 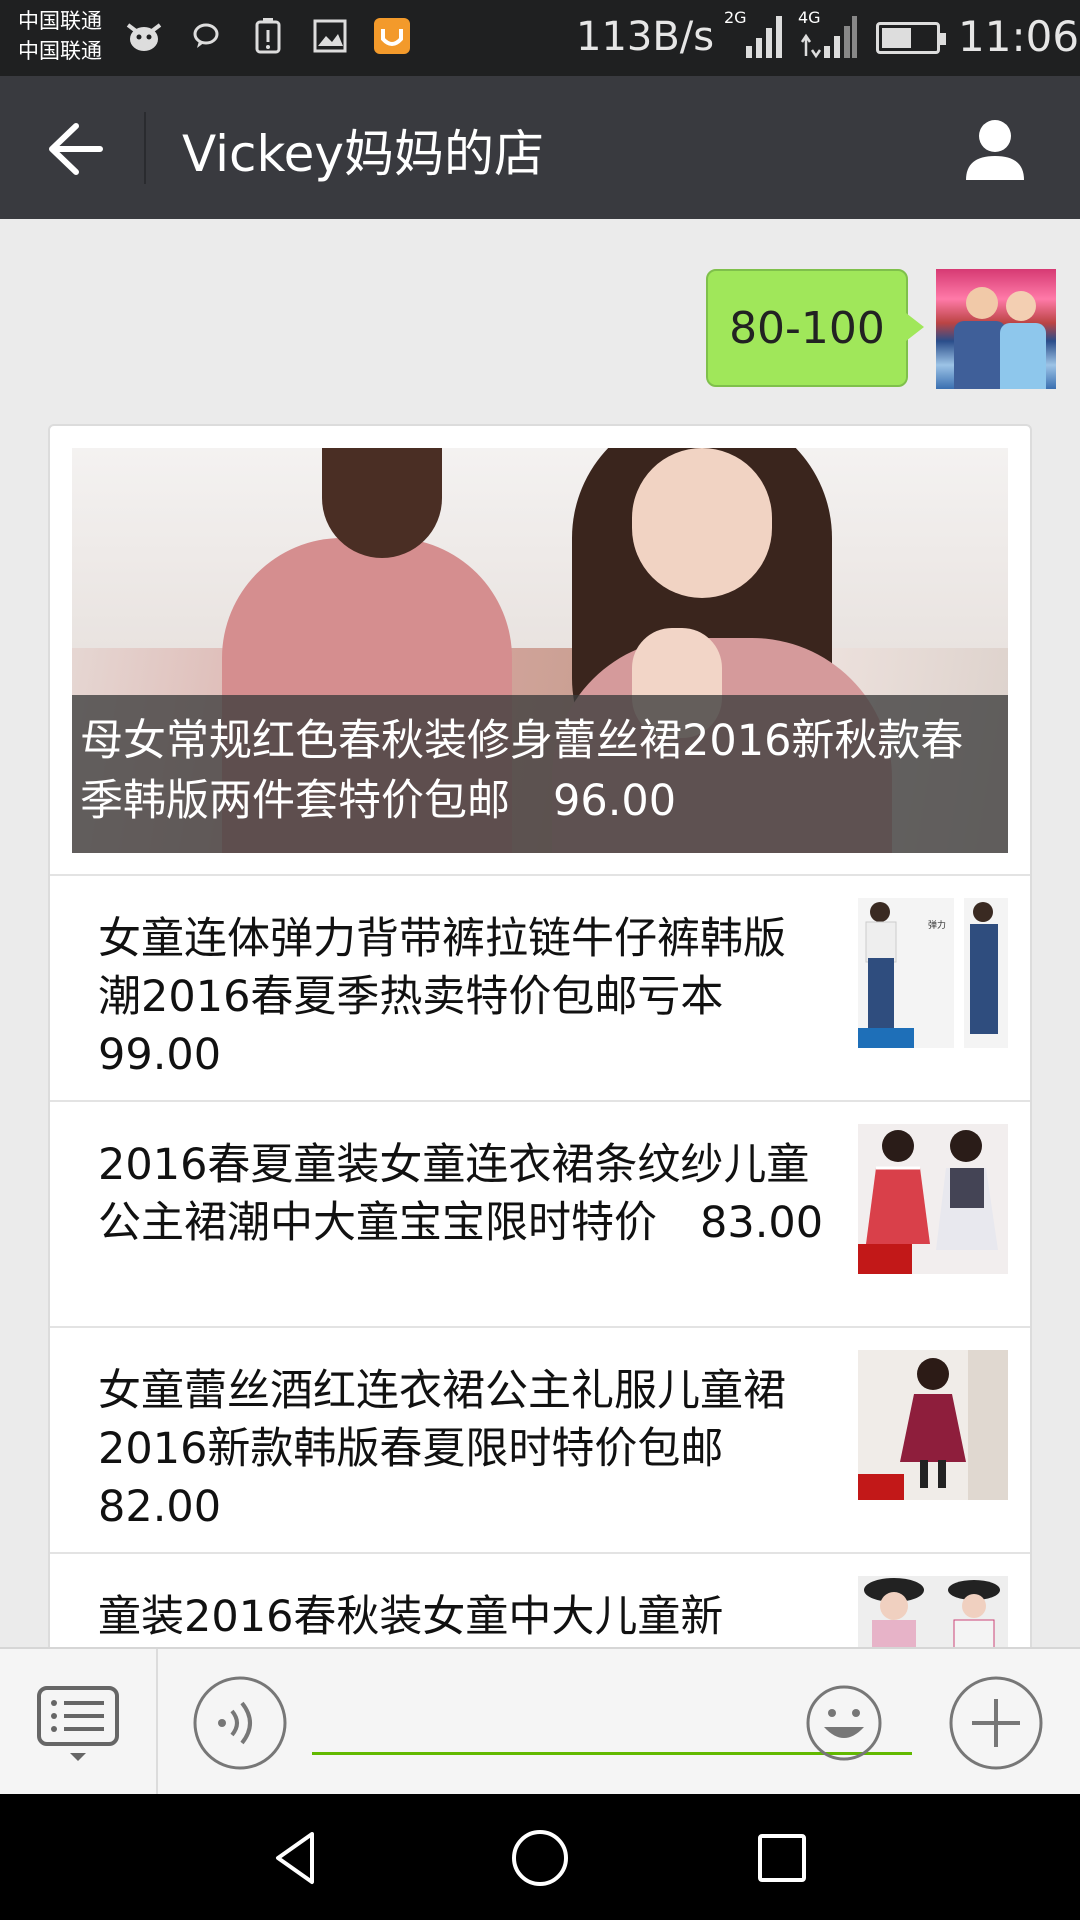 I want to click on notification-icons, so click(x=268, y=36).